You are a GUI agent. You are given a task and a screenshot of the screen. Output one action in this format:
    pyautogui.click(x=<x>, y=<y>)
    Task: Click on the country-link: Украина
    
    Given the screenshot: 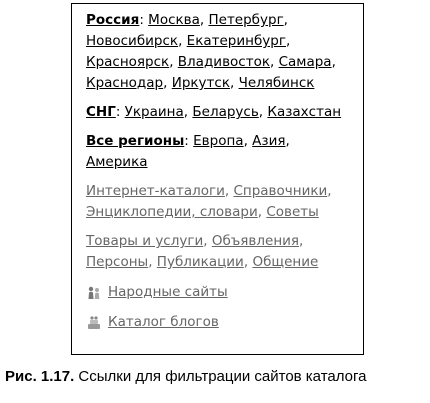 What is the action you would take?
    pyautogui.click(x=154, y=112)
    